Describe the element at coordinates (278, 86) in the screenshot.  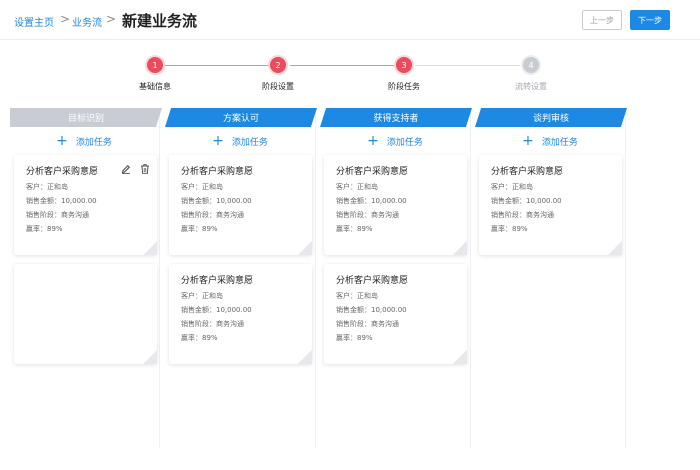
I see `step-2-label: 阶段设置` at that location.